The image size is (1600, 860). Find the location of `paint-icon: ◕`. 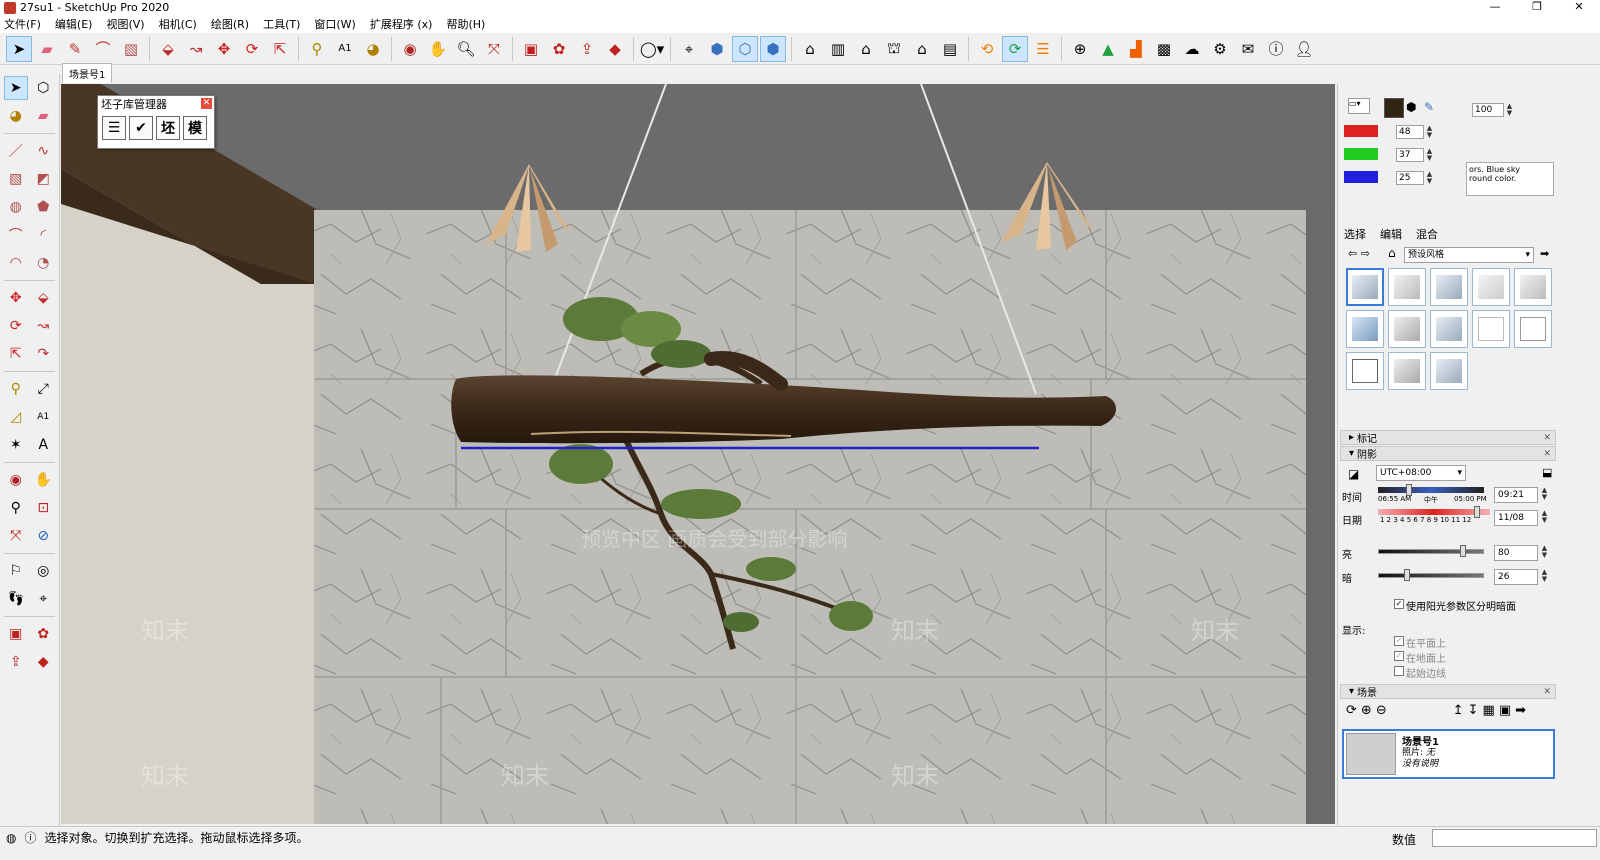

paint-icon: ◕ is located at coordinates (373, 49).